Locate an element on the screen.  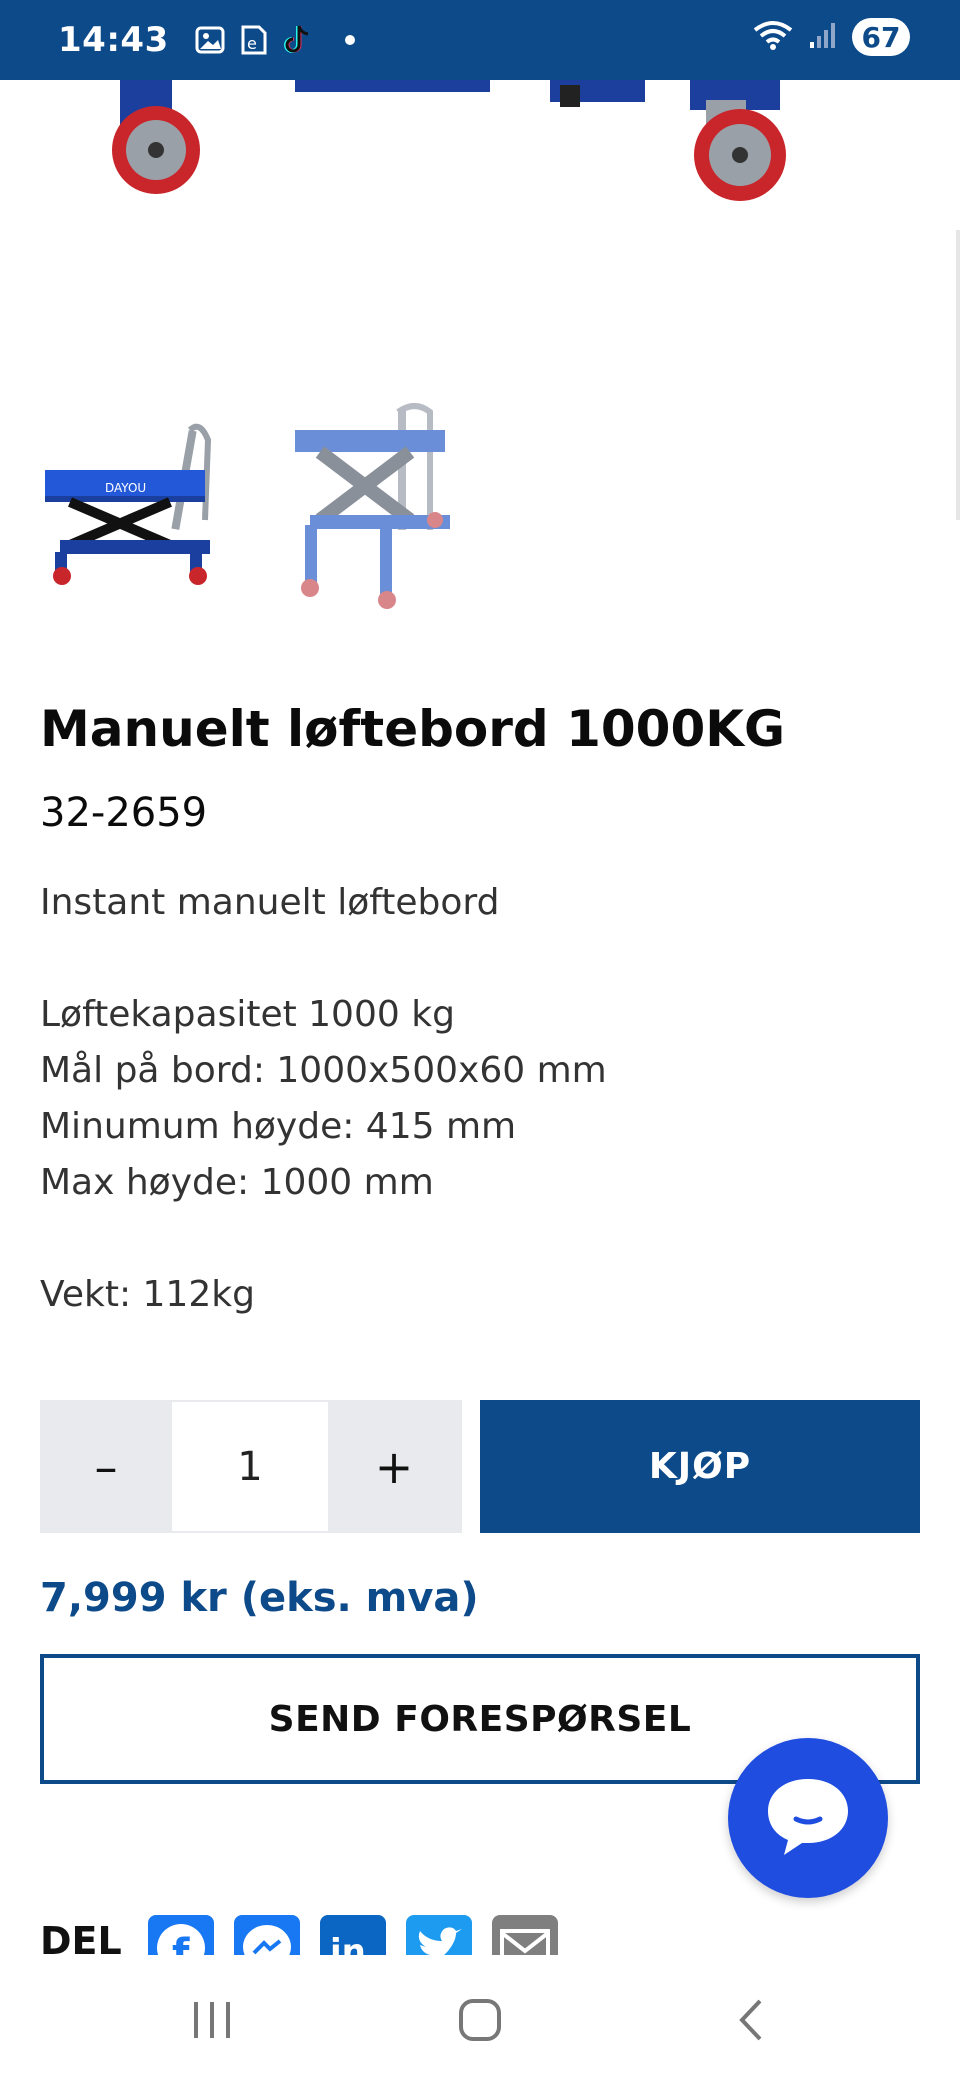
chat-button is located at coordinates (808, 1818).